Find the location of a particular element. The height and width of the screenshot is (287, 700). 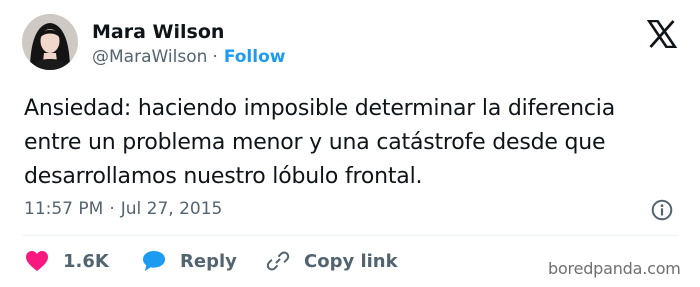

avatar-image is located at coordinates (50, 42).